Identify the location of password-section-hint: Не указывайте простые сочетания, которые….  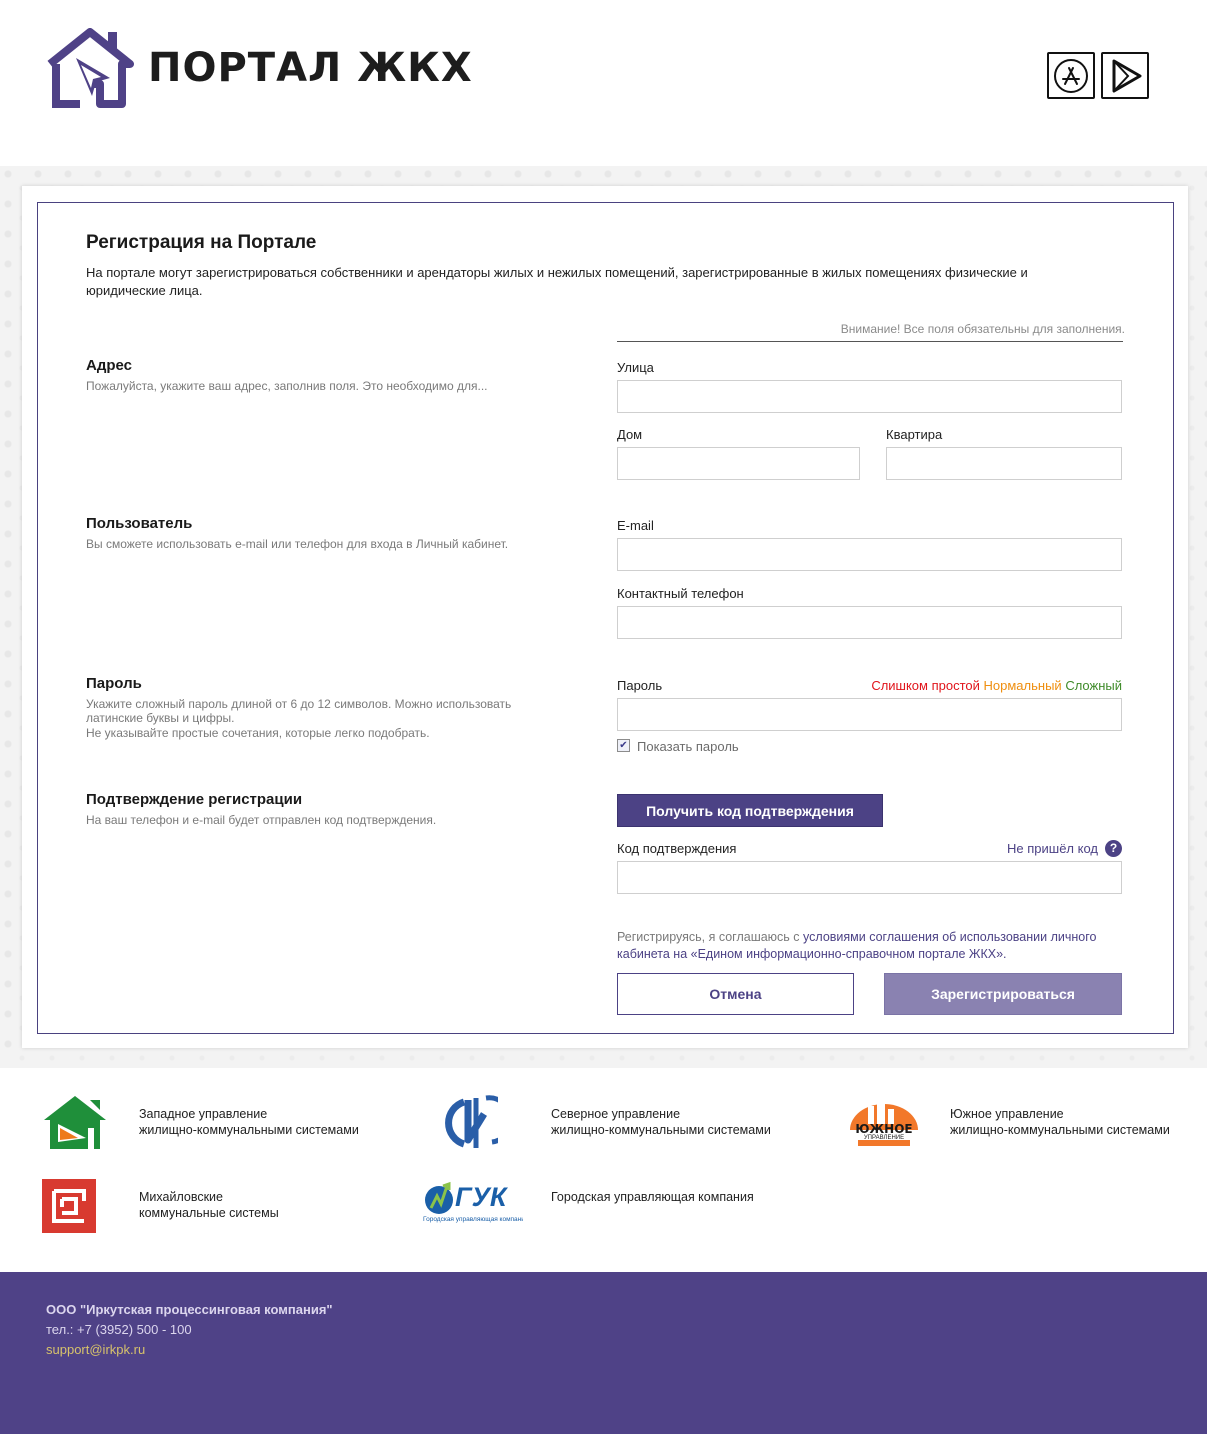
(258, 733).